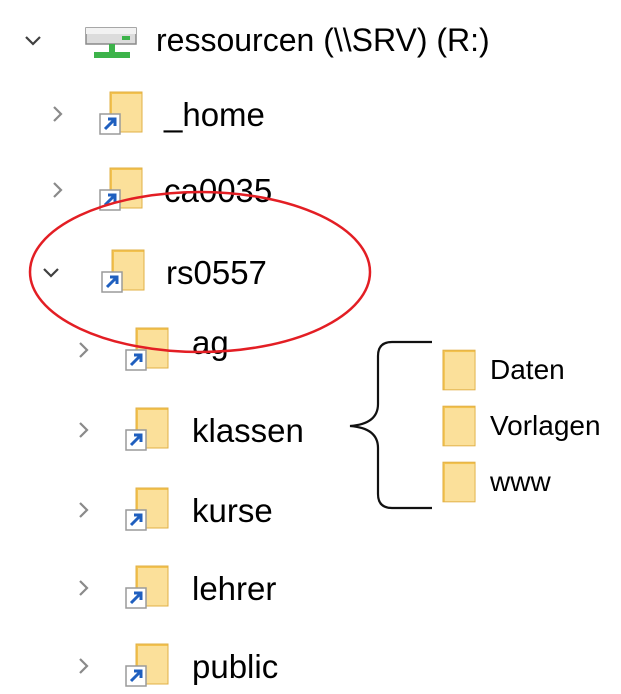 This screenshot has height=694, width=621. What do you see at coordinates (235, 666) in the screenshot?
I see `tree-item-label: public` at bounding box center [235, 666].